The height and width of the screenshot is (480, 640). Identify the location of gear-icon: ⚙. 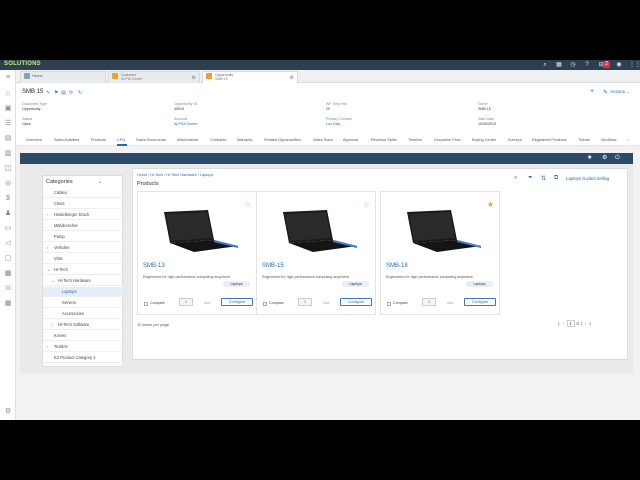
(604, 158).